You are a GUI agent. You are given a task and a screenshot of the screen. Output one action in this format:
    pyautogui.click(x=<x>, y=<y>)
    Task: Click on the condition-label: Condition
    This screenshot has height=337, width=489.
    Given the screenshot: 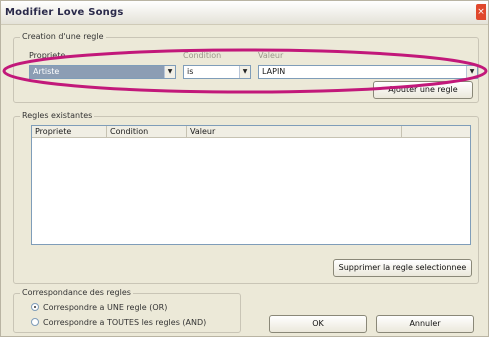 What is the action you would take?
    pyautogui.click(x=202, y=55)
    